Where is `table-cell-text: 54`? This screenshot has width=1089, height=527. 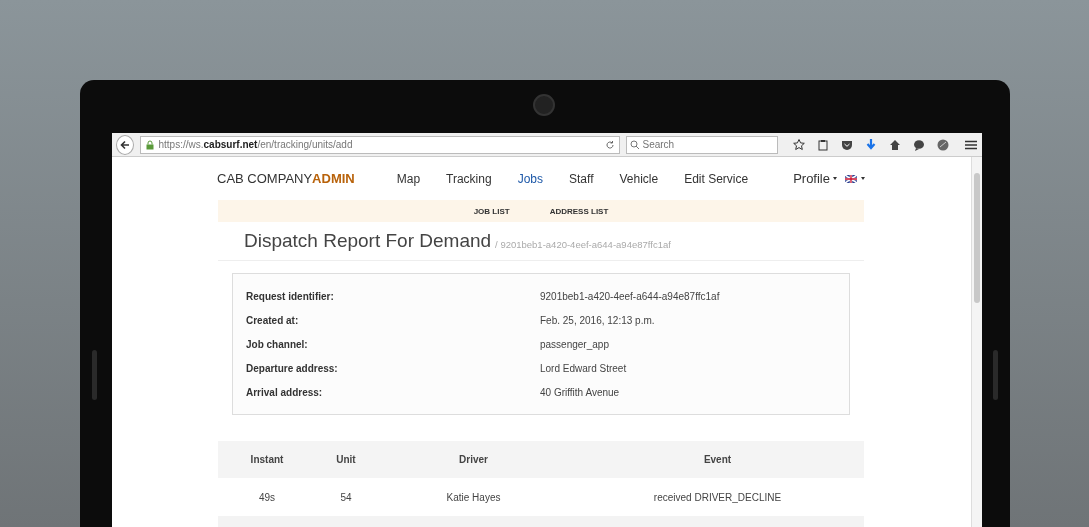
table-cell-text: 54 is located at coordinates (346, 497).